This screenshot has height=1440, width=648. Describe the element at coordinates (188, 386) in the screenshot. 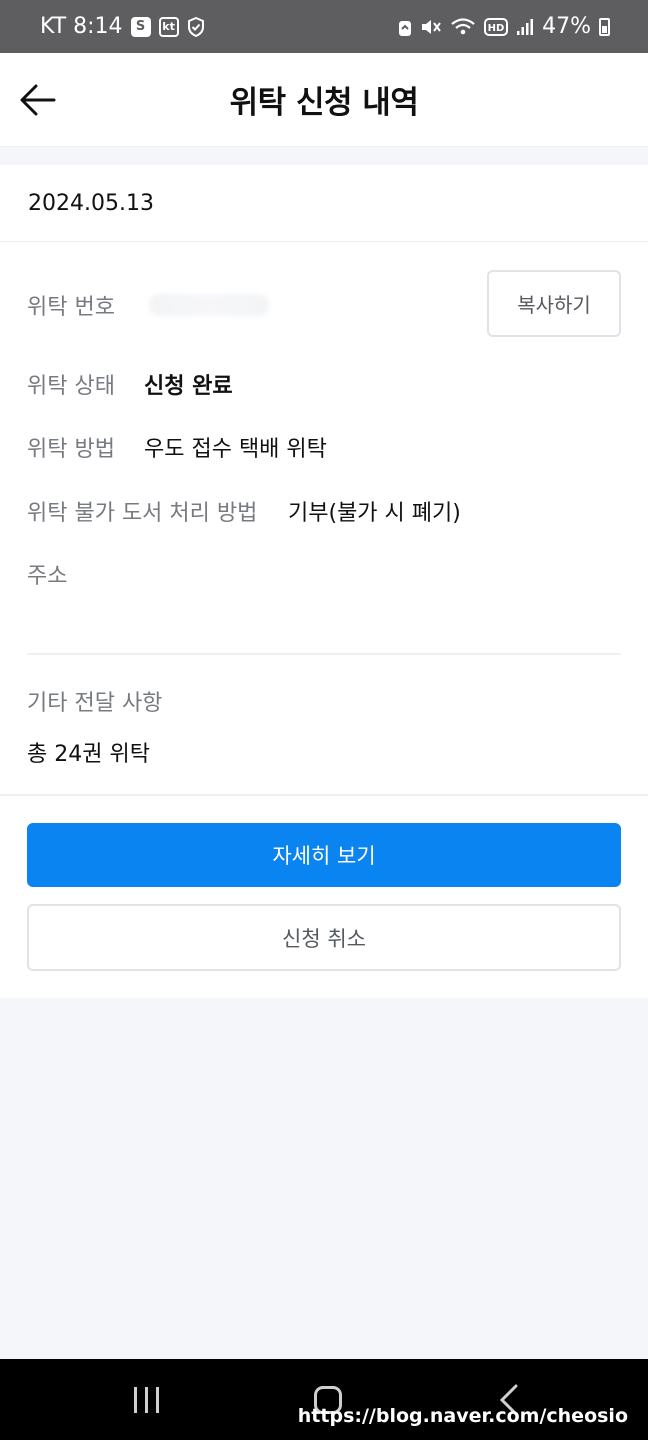

I see `status-value: 신청 완료` at that location.